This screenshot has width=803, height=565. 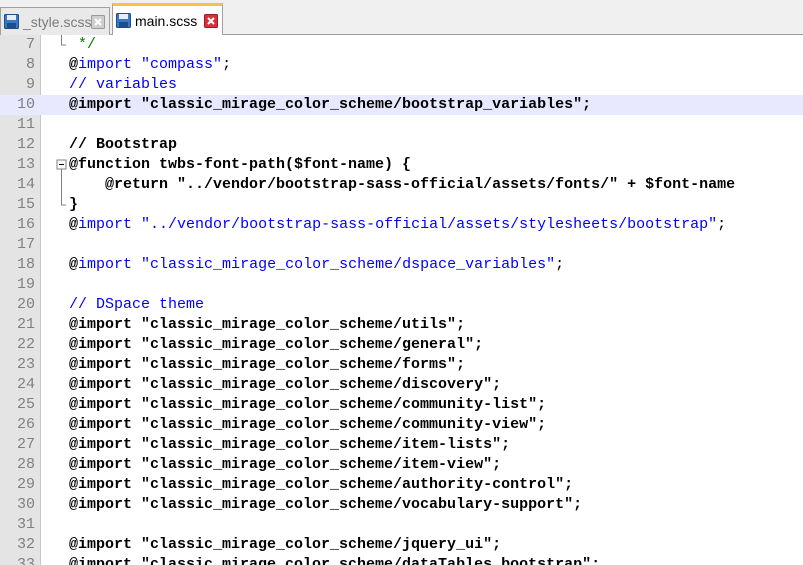 I want to click on code-text: // variables, so click(x=123, y=85).